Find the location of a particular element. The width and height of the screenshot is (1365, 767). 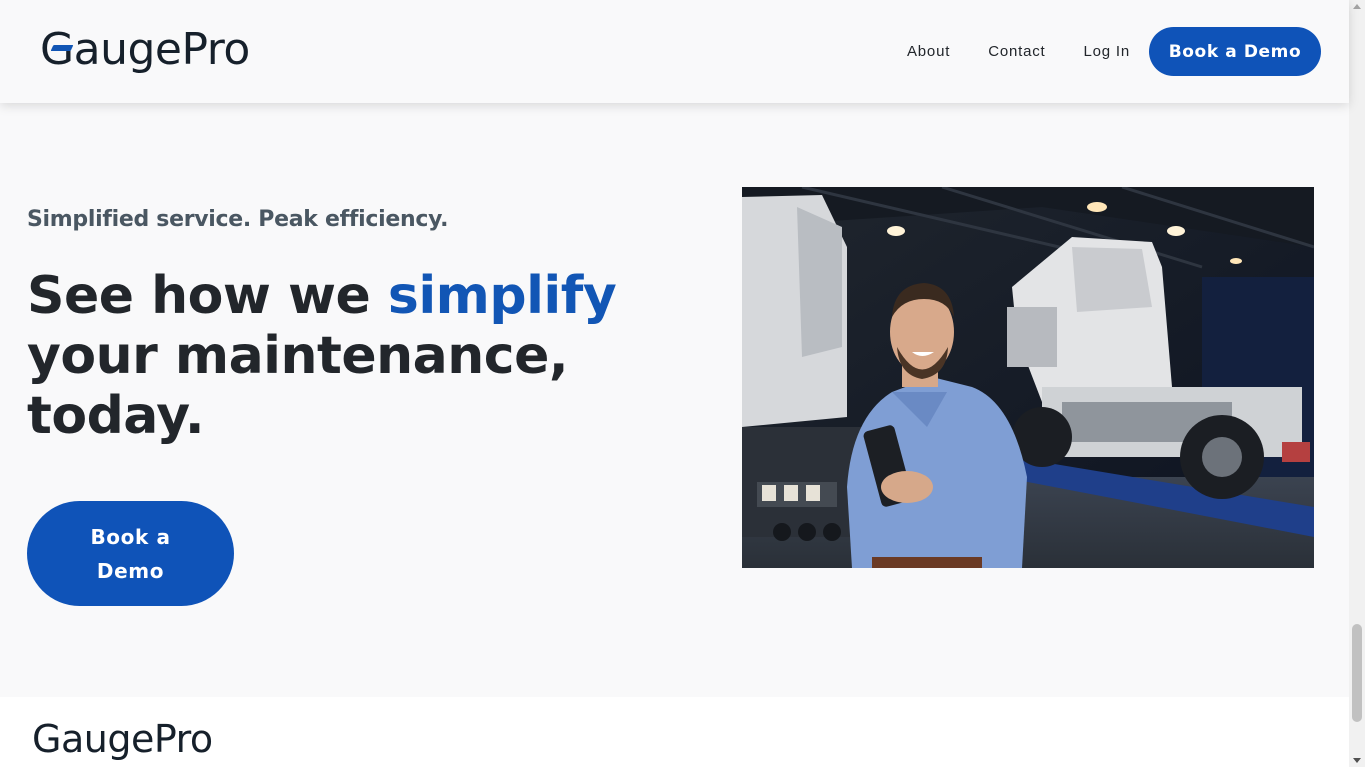

page-scrollbar is located at coordinates (1357, 383).